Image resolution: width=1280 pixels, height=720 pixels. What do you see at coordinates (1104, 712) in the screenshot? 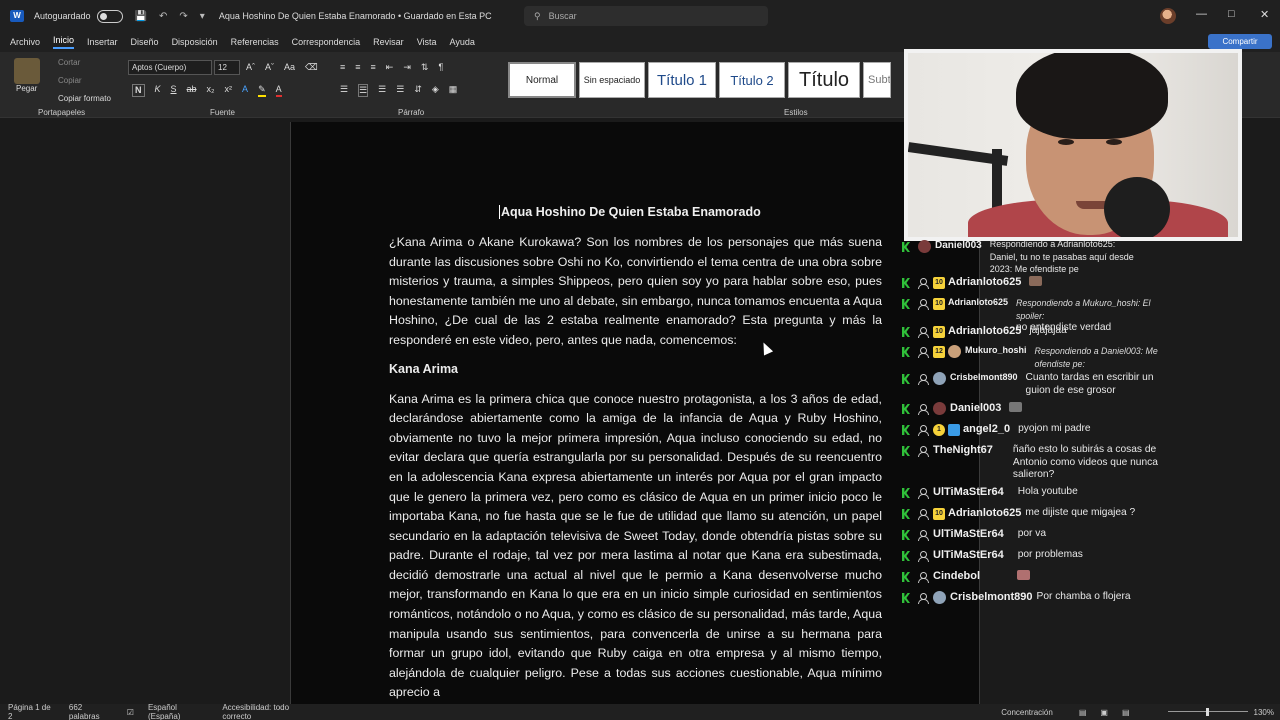
I see `print-layout-icon: ▣` at bounding box center [1104, 712].